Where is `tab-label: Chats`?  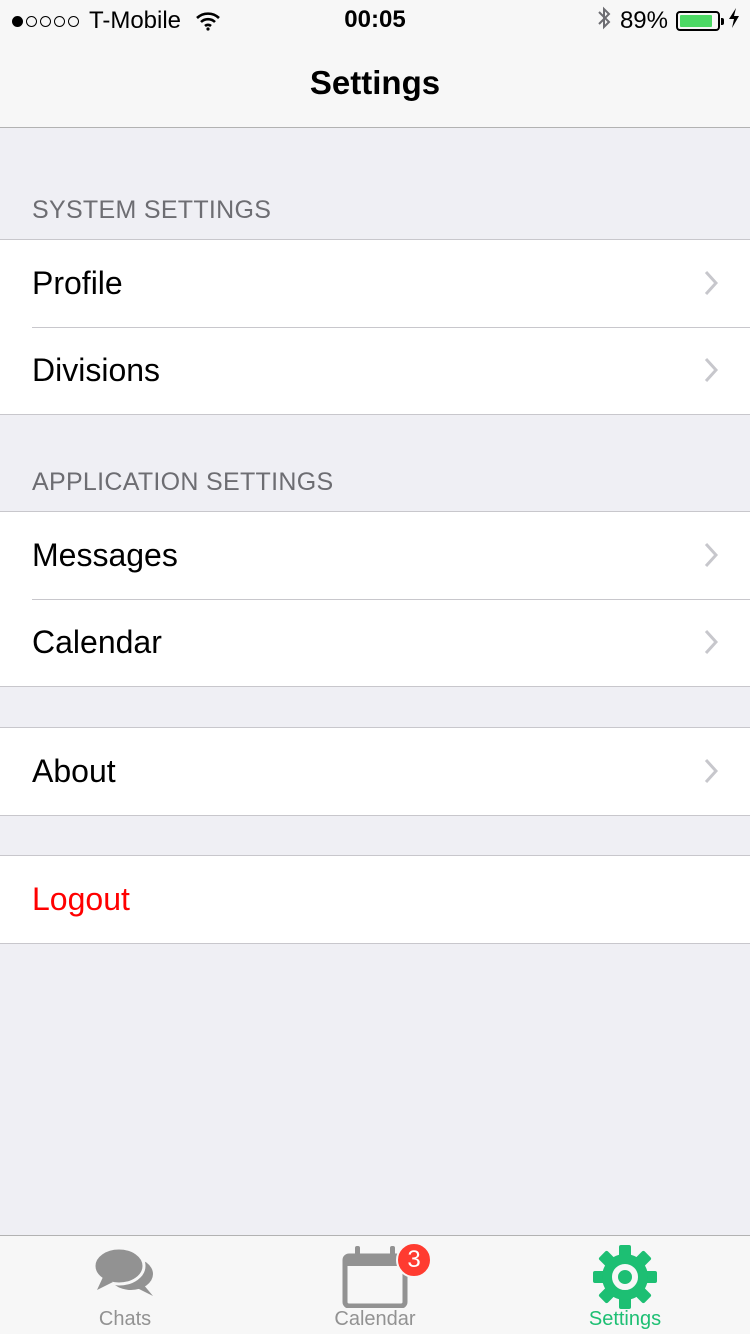 tab-label: Chats is located at coordinates (125, 1319).